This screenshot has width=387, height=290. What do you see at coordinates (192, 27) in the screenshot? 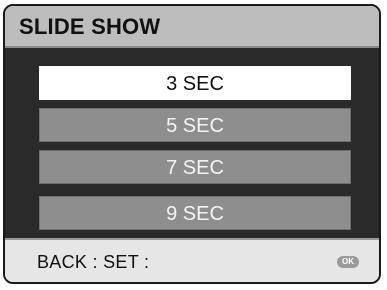
I see `title-bar: SLIDE SHOW` at bounding box center [192, 27].